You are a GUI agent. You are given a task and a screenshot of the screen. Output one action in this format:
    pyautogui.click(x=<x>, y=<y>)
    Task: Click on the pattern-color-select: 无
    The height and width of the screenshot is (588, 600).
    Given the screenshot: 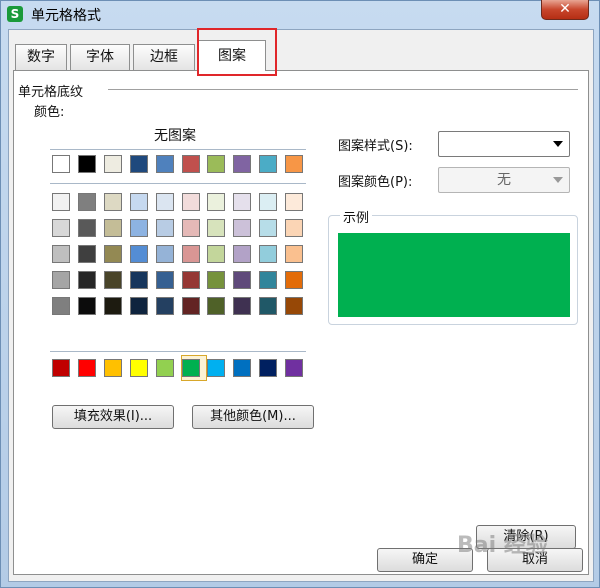 What is the action you would take?
    pyautogui.click(x=504, y=180)
    